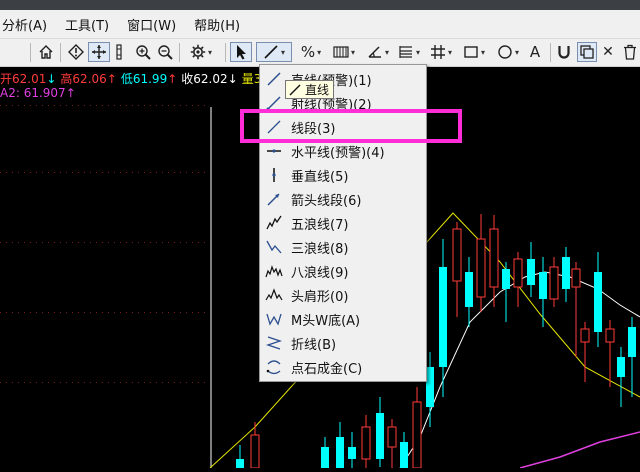 The image size is (640, 472). Describe the element at coordinates (90, 24) in the screenshot. I see `menu-tools: 工具(T)` at that location.